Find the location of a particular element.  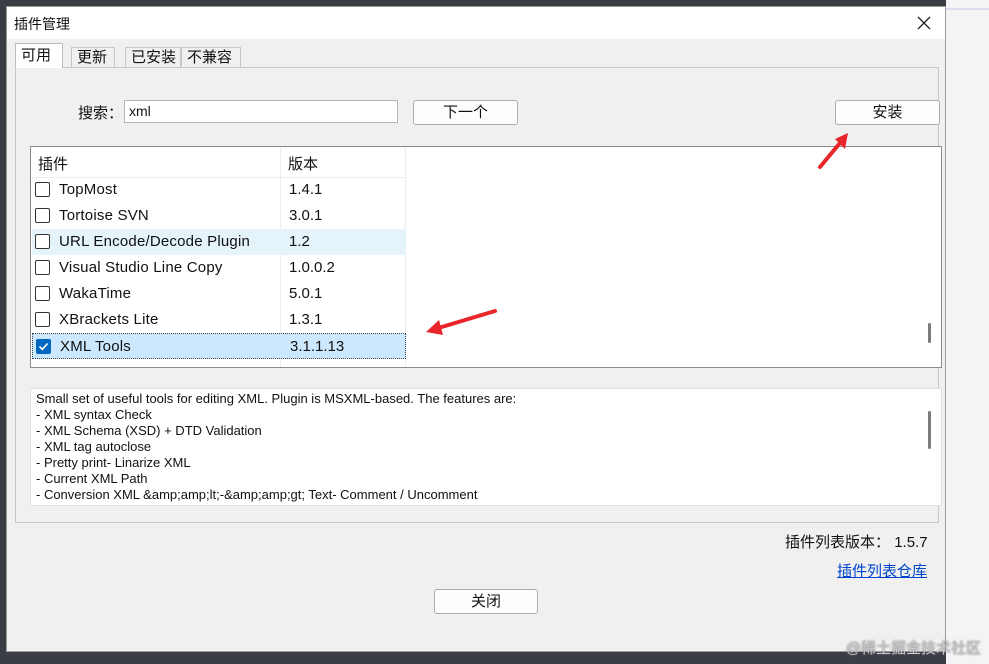

search-label: 搜索： is located at coordinates (101, 113).